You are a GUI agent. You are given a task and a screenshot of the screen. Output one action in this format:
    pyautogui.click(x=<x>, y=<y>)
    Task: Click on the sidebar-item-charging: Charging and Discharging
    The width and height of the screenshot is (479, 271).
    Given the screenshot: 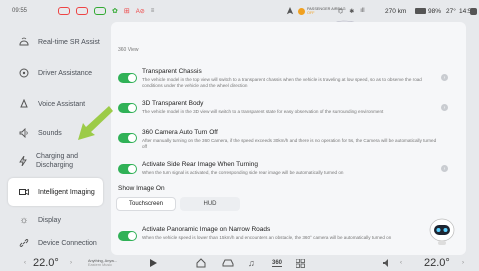 What is the action you would take?
    pyautogui.click(x=55, y=161)
    